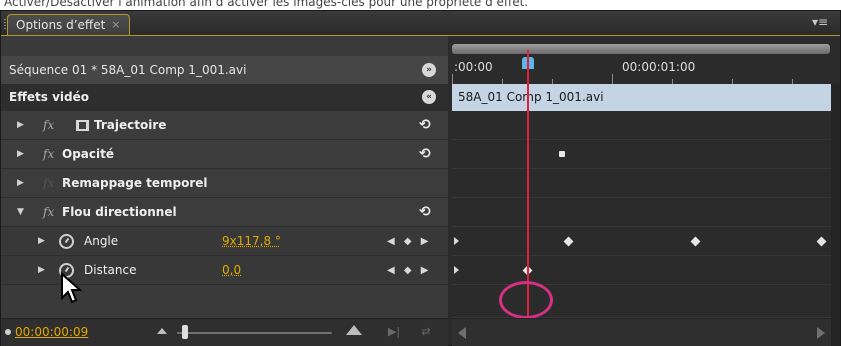  What do you see at coordinates (821, 333) in the screenshot?
I see `scroll-right-icon` at bounding box center [821, 333].